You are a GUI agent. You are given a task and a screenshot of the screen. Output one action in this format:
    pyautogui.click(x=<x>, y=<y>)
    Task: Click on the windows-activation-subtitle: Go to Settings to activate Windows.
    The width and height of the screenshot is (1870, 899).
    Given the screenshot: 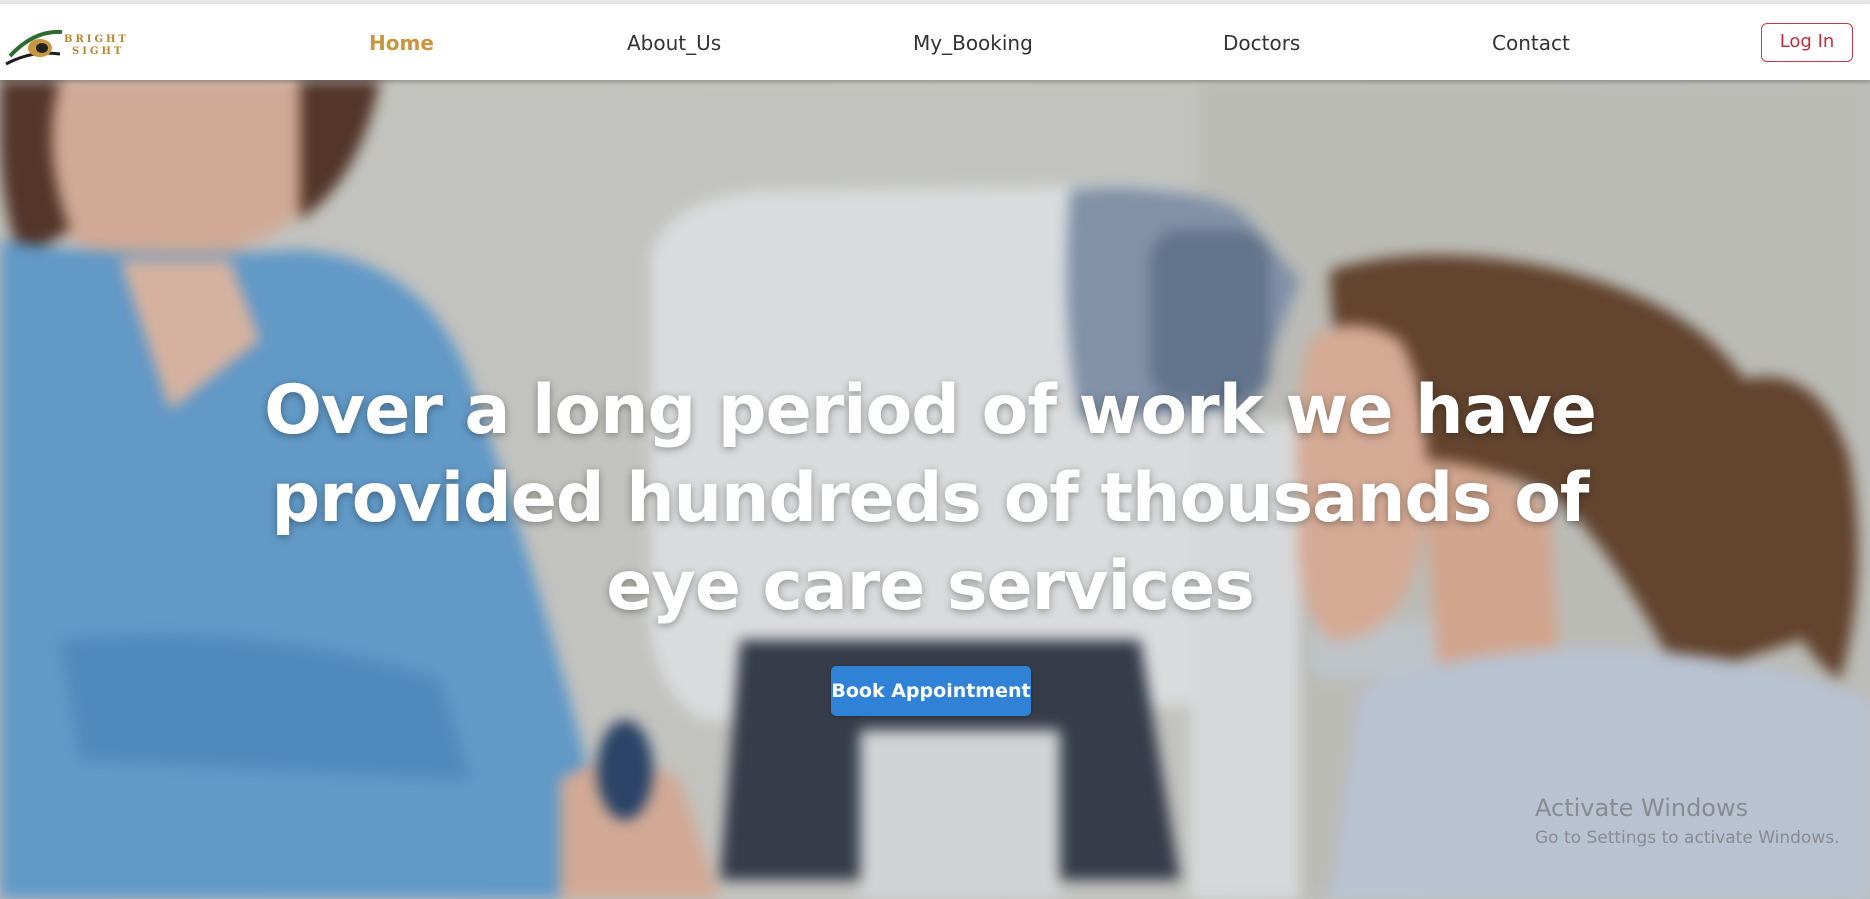 What is the action you would take?
    pyautogui.click(x=1687, y=838)
    